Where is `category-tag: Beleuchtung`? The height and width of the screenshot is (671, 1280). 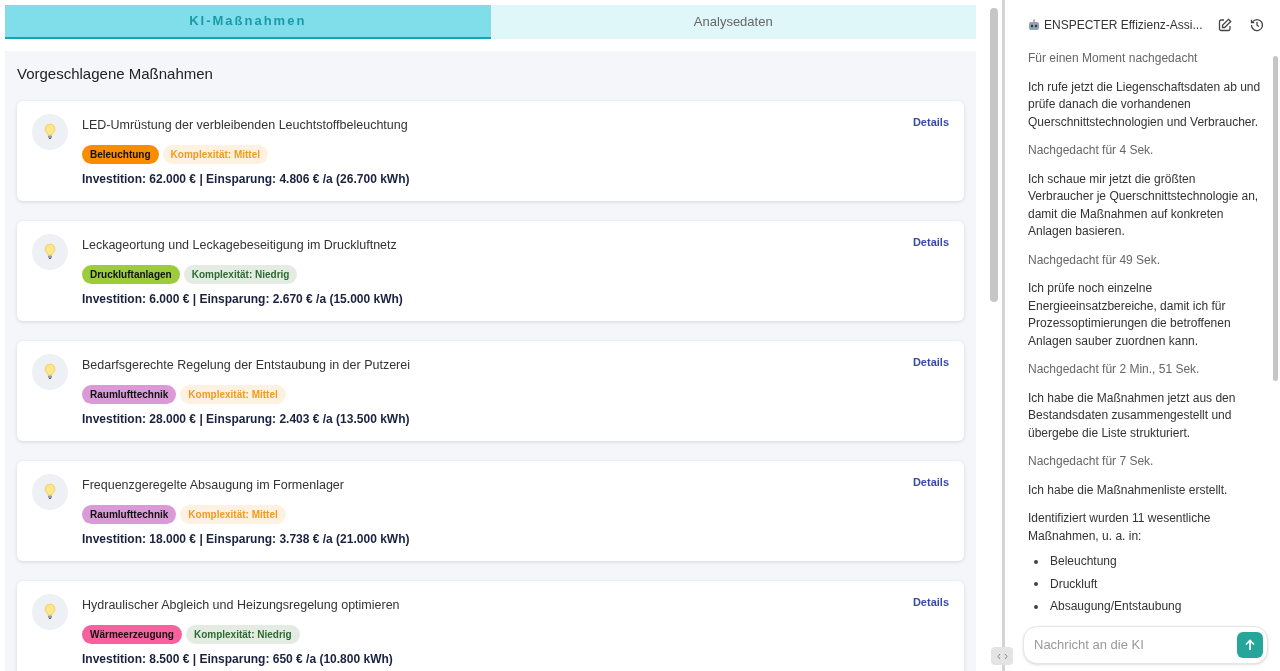
category-tag: Beleuchtung is located at coordinates (120, 155).